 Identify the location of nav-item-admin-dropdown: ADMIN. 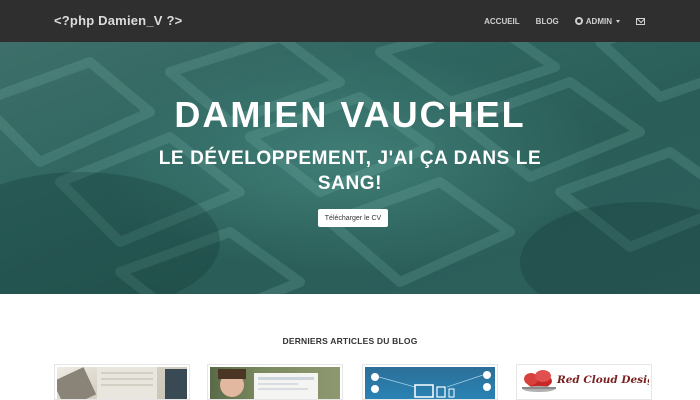
(597, 21).